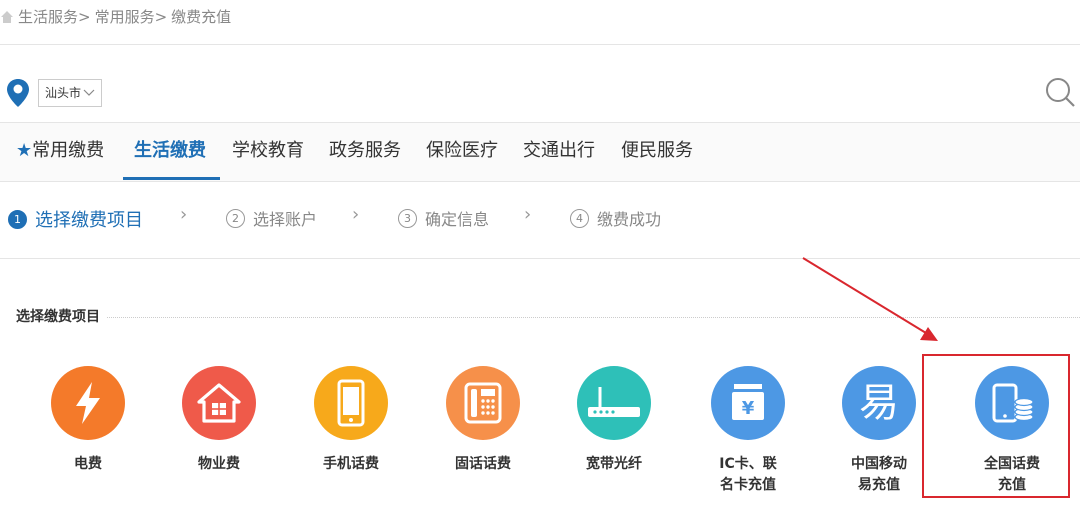 The width and height of the screenshot is (1080, 516). What do you see at coordinates (201, 17) in the screenshot?
I see `breadcrumb-item-payment: 缴费充值` at bounding box center [201, 17].